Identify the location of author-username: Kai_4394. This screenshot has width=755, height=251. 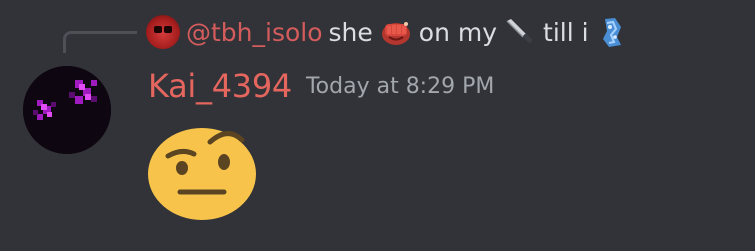
(220, 86).